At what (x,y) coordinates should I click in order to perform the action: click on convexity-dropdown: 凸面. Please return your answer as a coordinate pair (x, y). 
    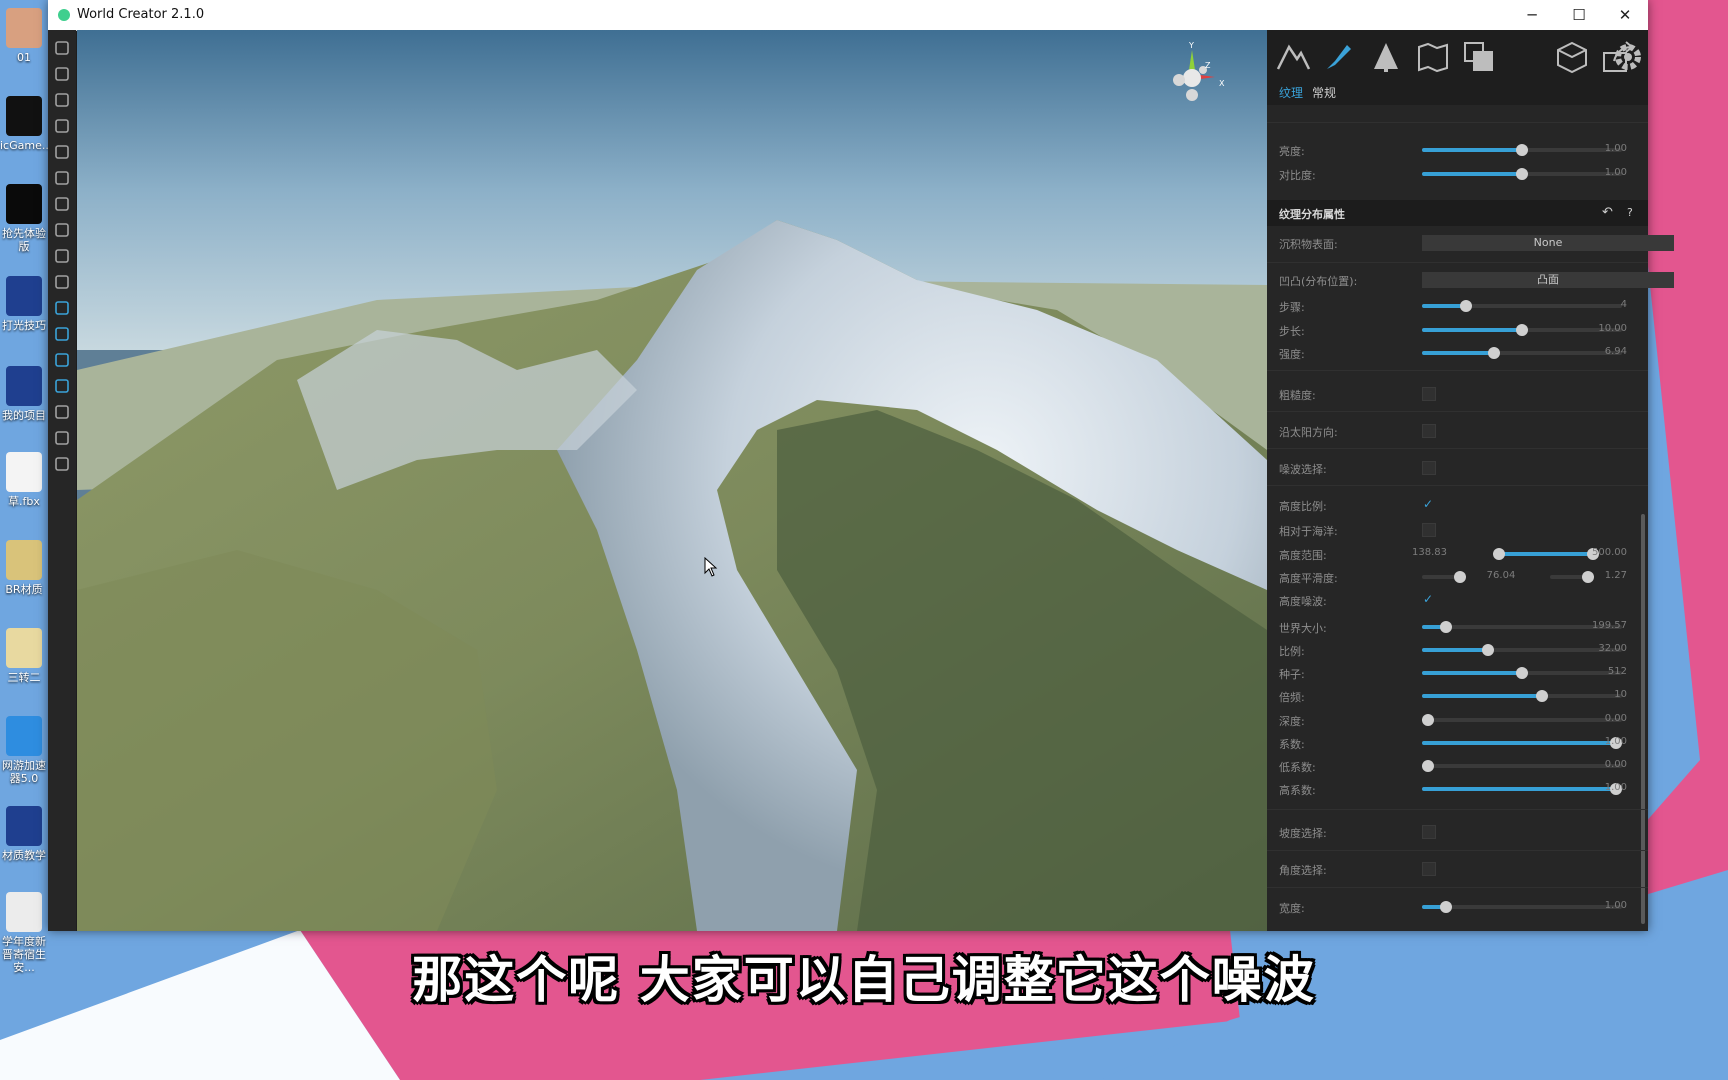
    Looking at the image, I should click on (1548, 280).